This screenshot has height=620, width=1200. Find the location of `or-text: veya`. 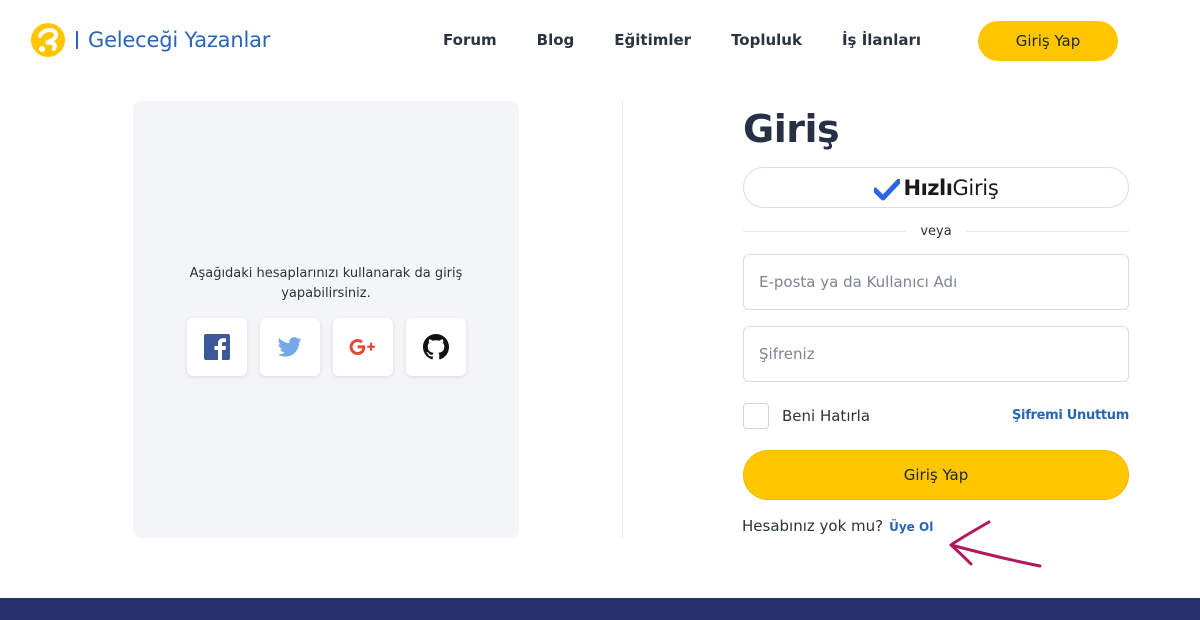

or-text: veya is located at coordinates (936, 231).